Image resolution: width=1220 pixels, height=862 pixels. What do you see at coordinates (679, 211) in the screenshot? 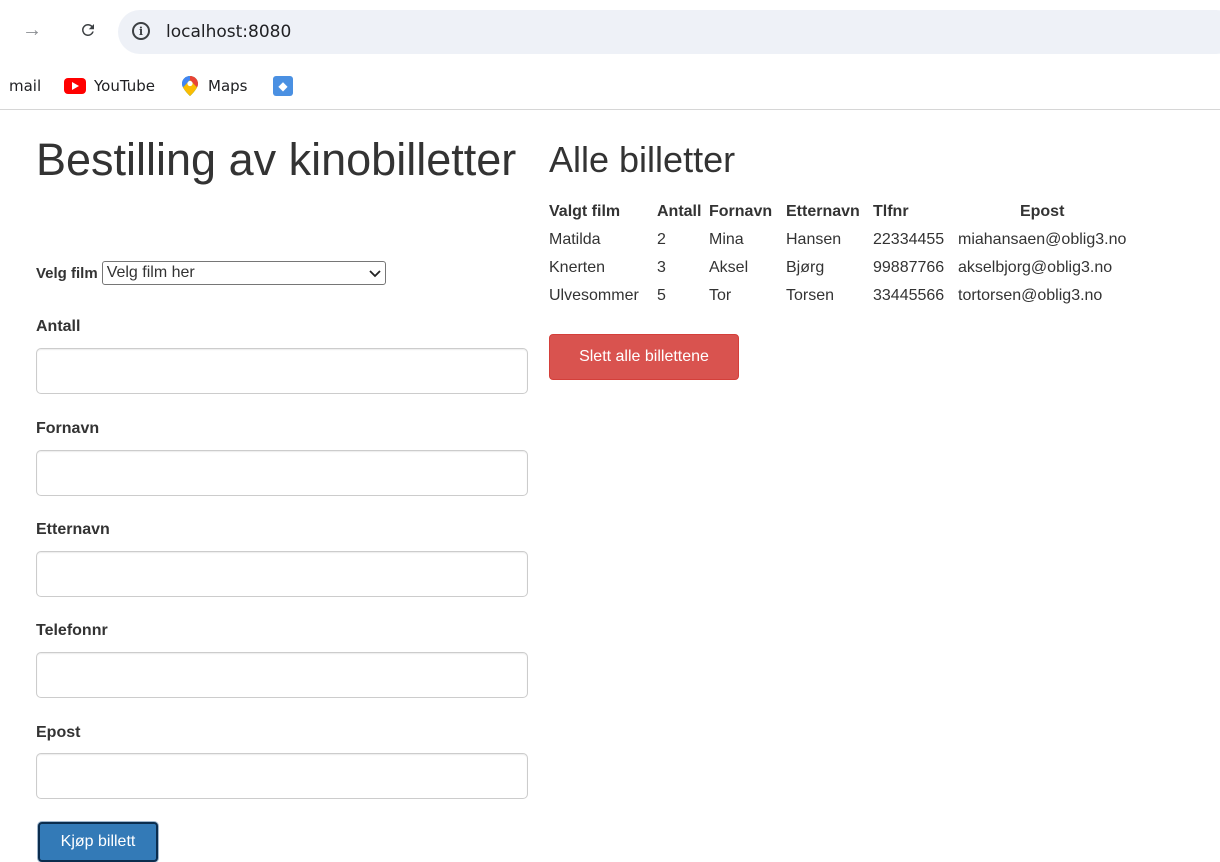
I see `header-antall: Antall` at bounding box center [679, 211].